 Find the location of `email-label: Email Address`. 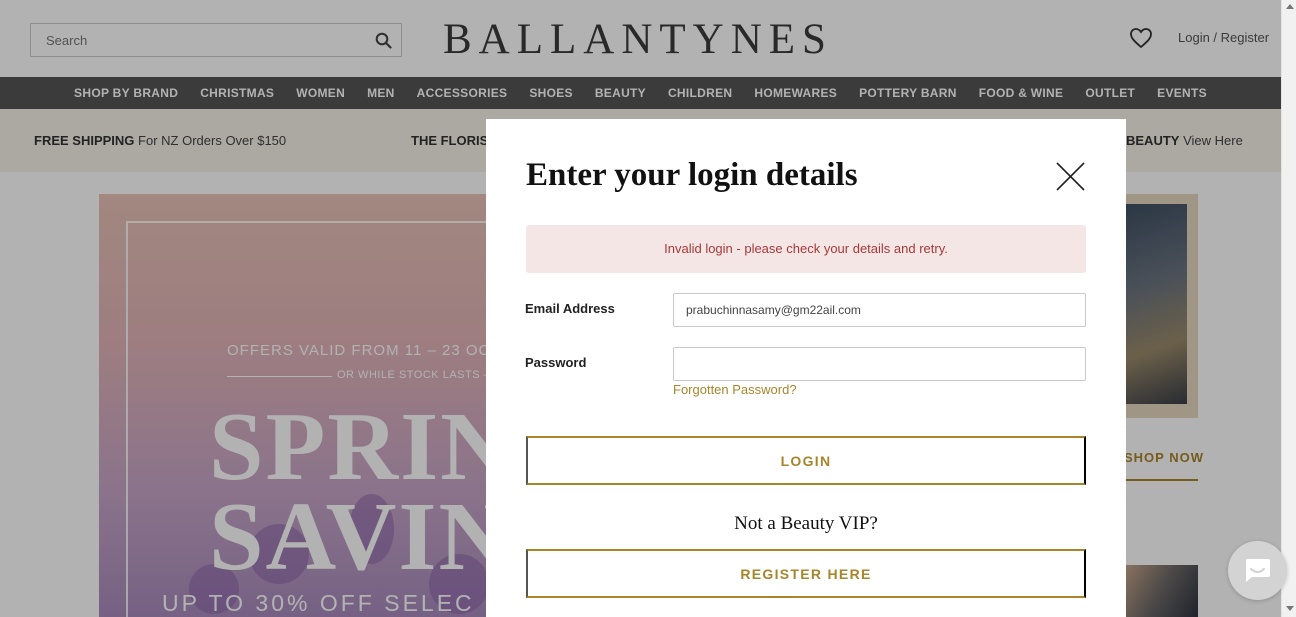

email-label: Email Address is located at coordinates (570, 308).